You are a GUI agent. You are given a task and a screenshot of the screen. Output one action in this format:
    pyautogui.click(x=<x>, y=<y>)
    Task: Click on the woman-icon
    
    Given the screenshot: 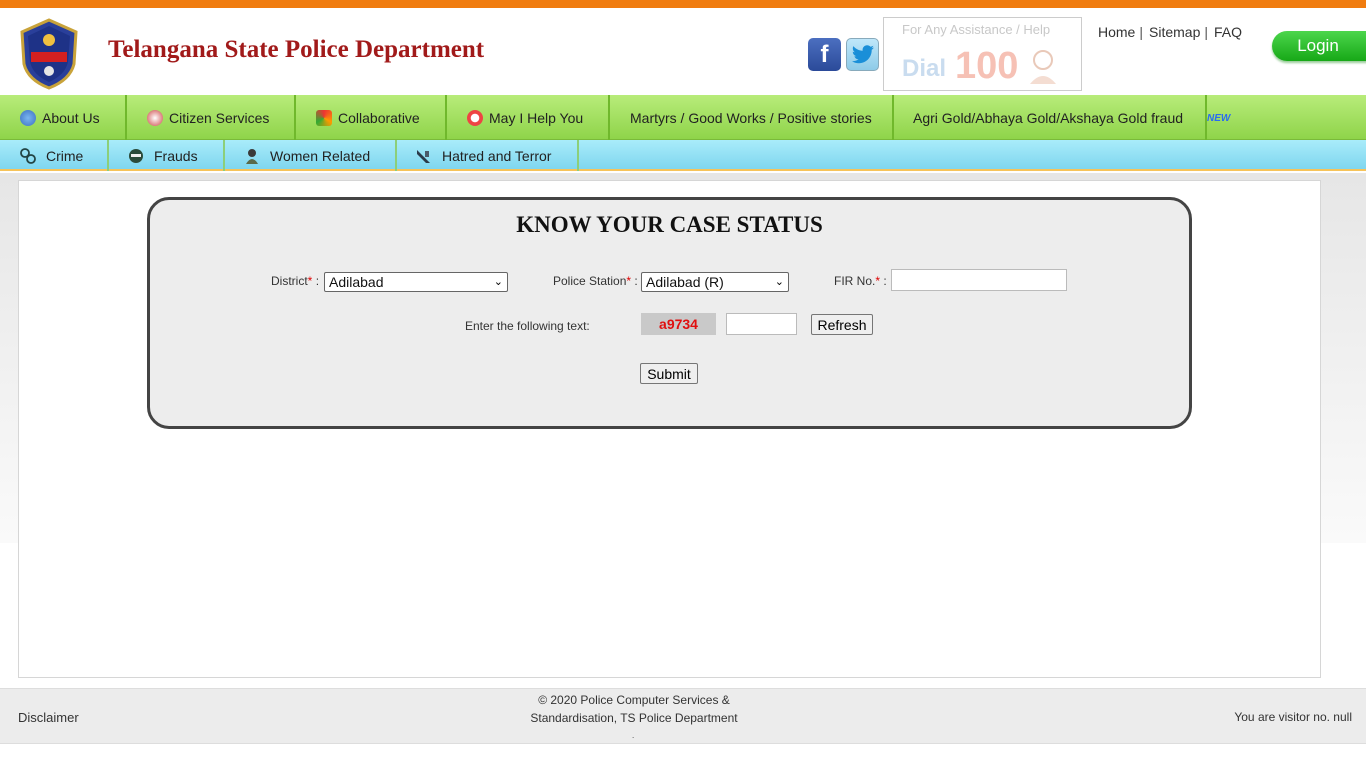 What is the action you would take?
    pyautogui.click(x=252, y=156)
    